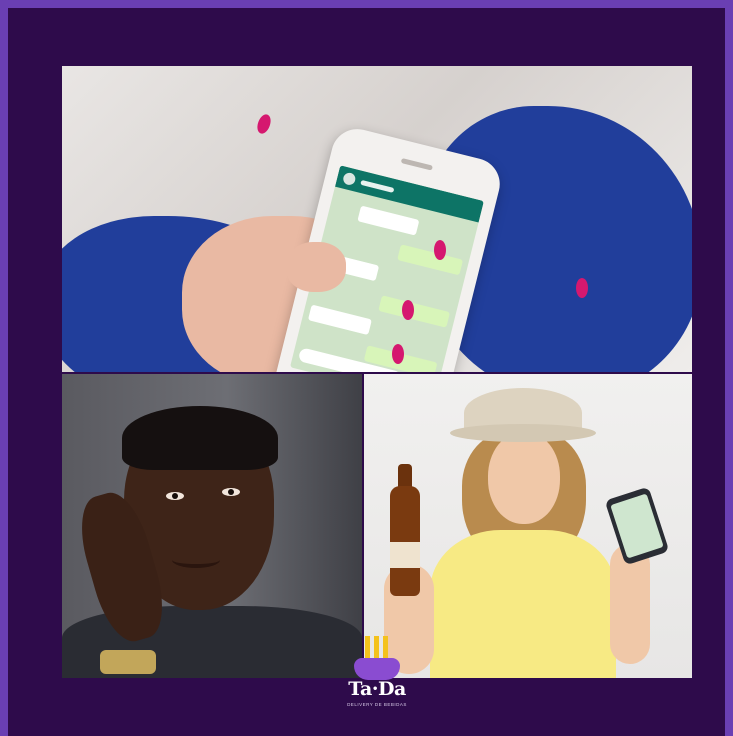 The width and height of the screenshot is (733, 736). Describe the element at coordinates (316, 267) in the screenshot. I see `thumb` at that location.